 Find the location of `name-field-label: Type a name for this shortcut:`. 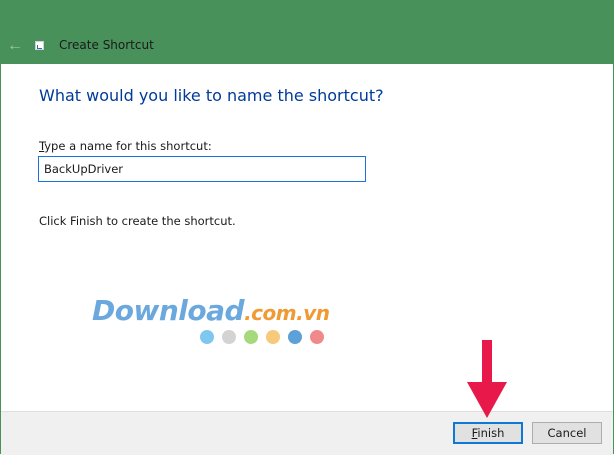

name-field-label: Type a name for this shortcut: is located at coordinates (125, 146).